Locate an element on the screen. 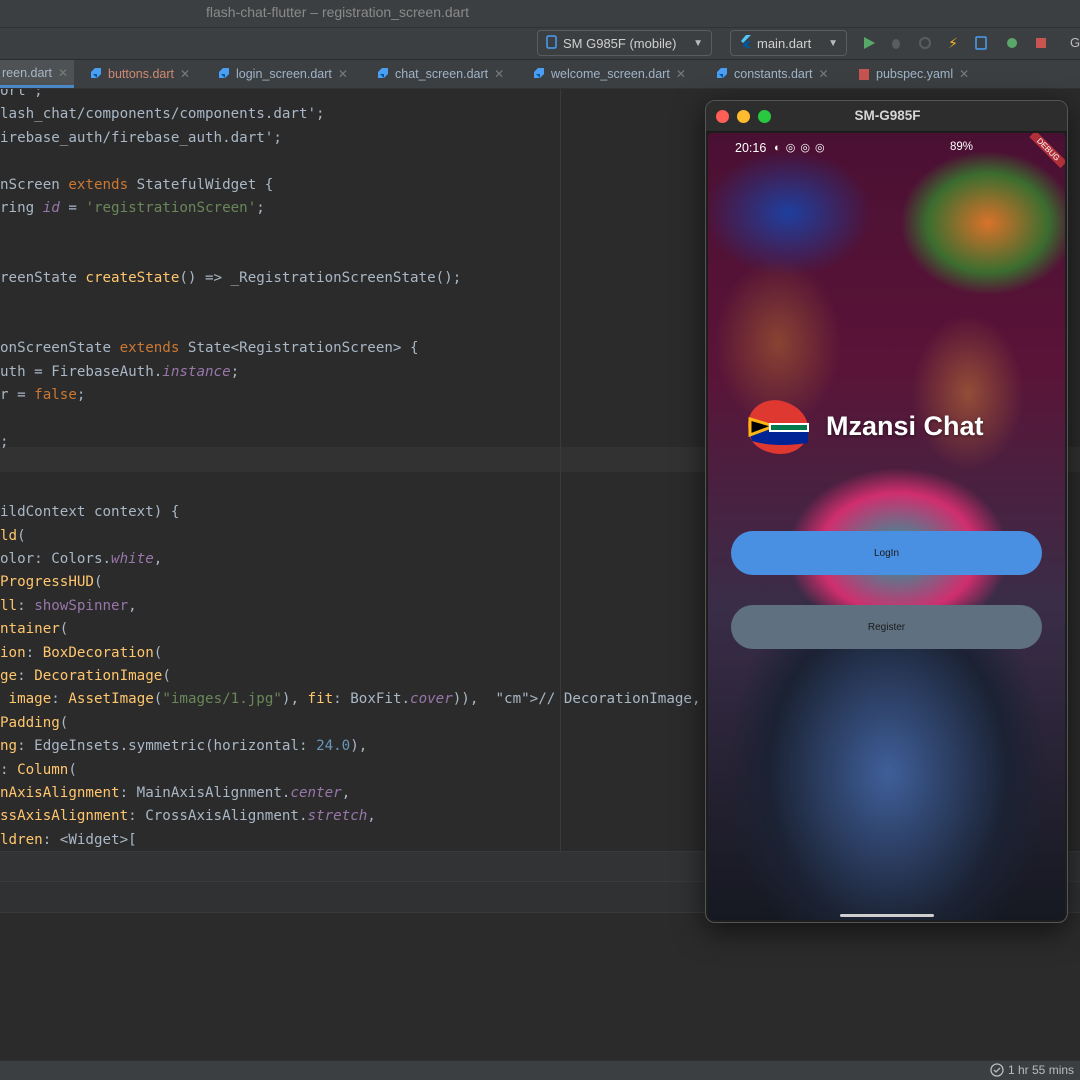 This screenshot has height=1080, width=1080. hot-reload-icon: ⚡ is located at coordinates (953, 43).